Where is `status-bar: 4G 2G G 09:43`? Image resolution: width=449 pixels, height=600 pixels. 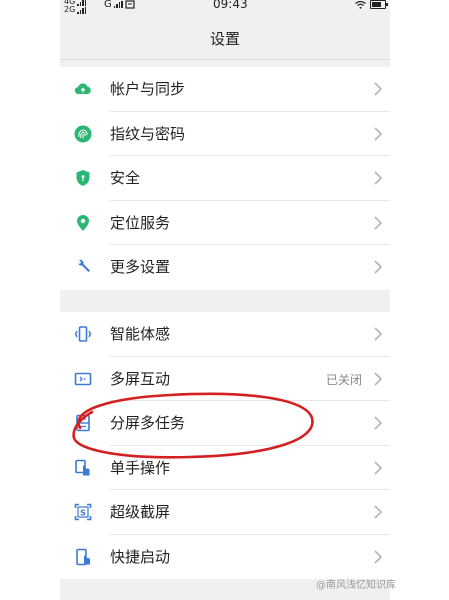 status-bar: 4G 2G G 09:43 is located at coordinates (225, 7).